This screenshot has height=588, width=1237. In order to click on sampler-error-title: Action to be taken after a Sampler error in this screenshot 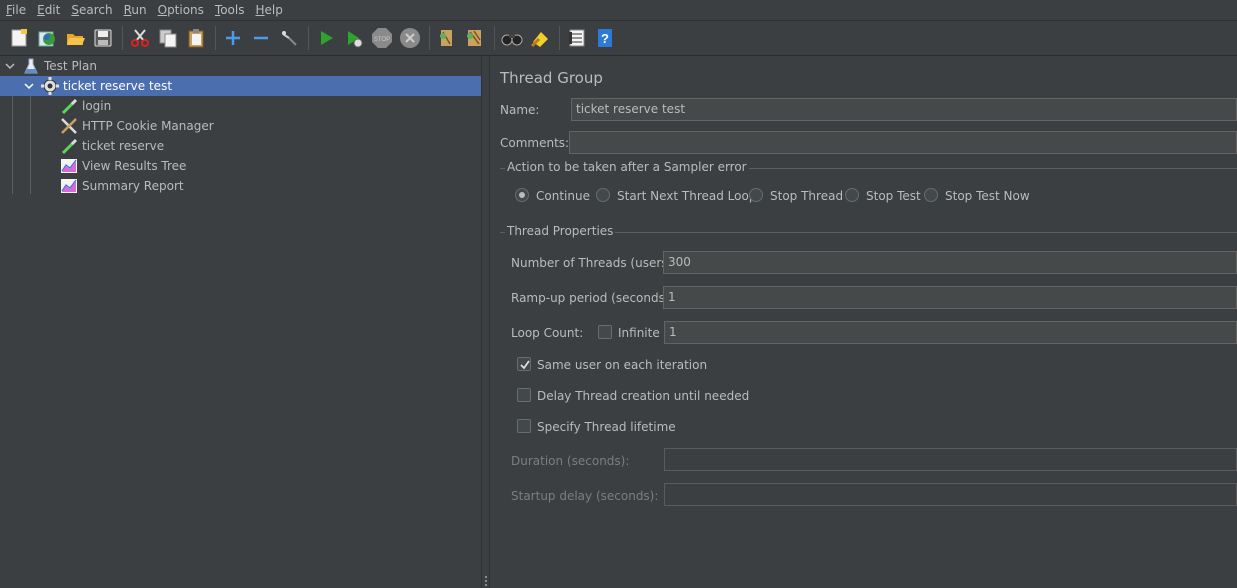, I will do `click(627, 167)`.